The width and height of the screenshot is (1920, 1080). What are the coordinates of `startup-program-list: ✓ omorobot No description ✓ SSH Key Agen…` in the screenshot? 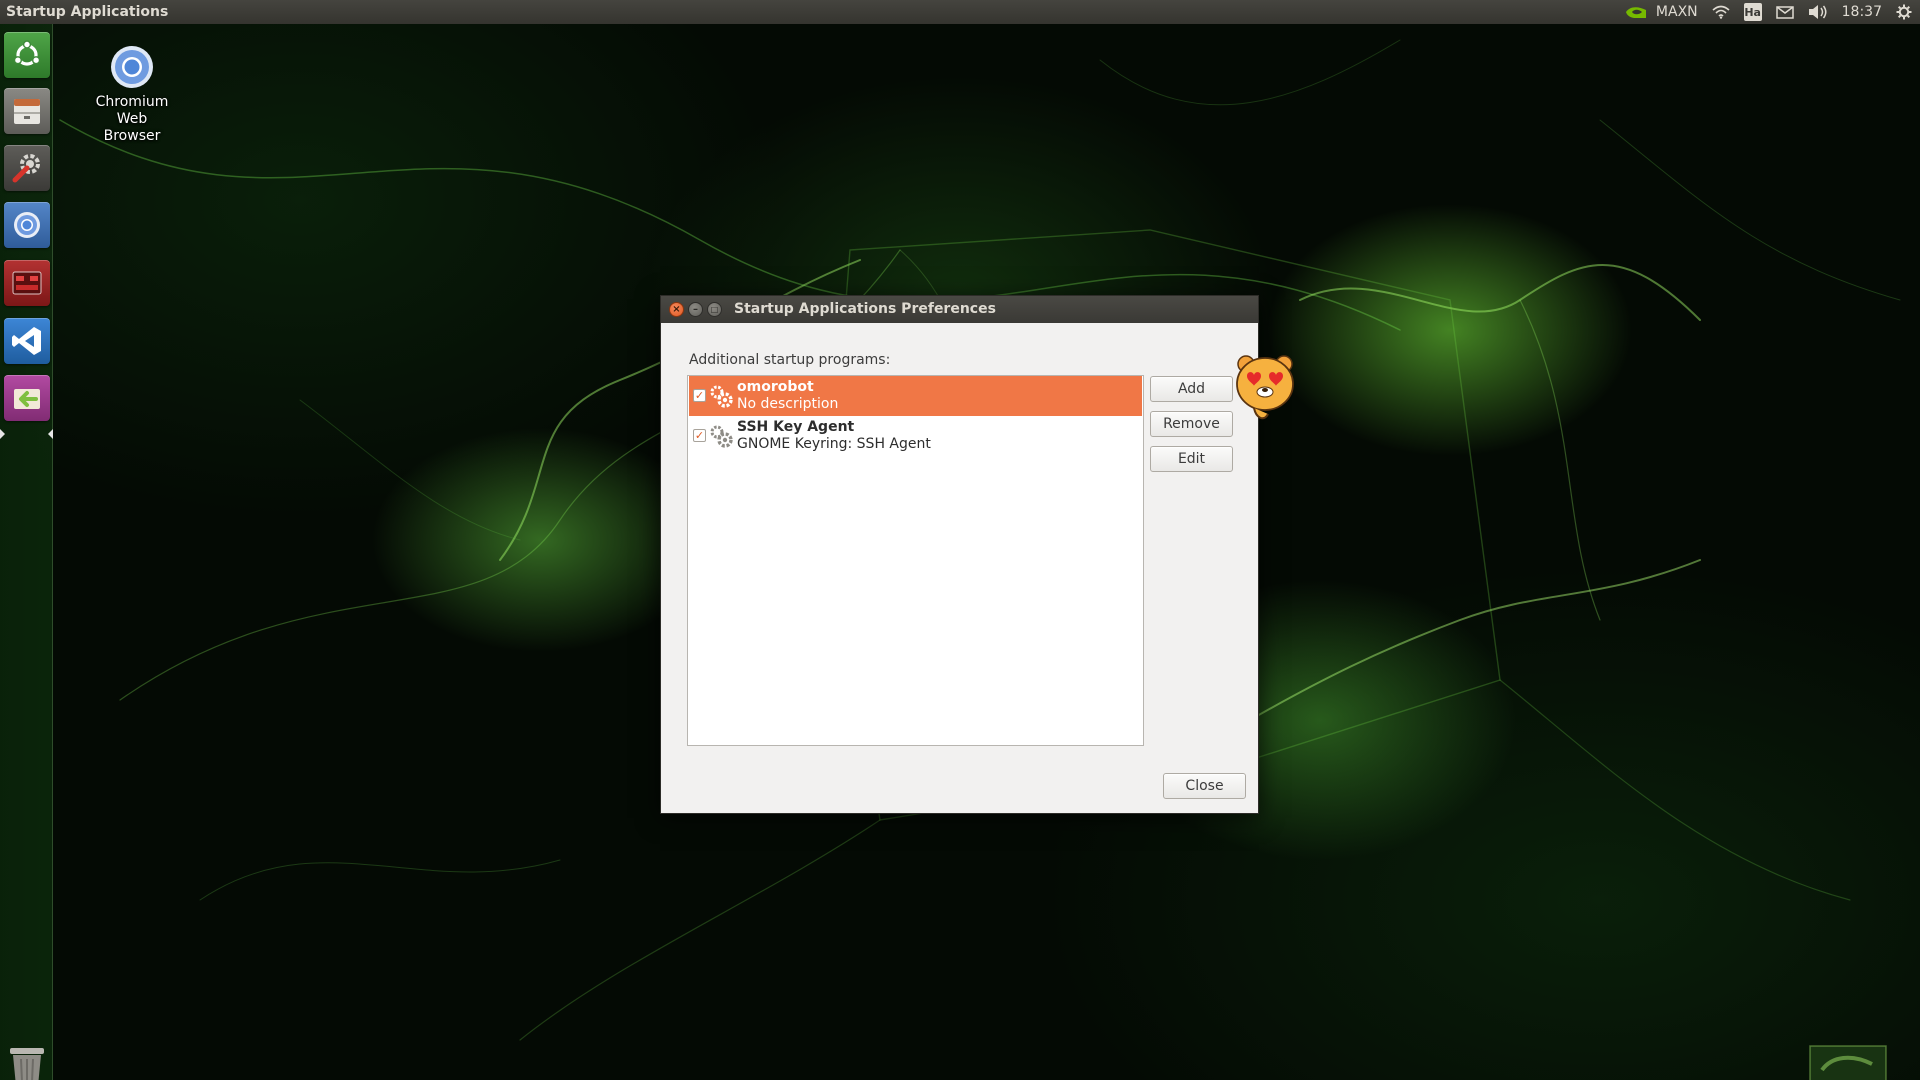 It's located at (915, 560).